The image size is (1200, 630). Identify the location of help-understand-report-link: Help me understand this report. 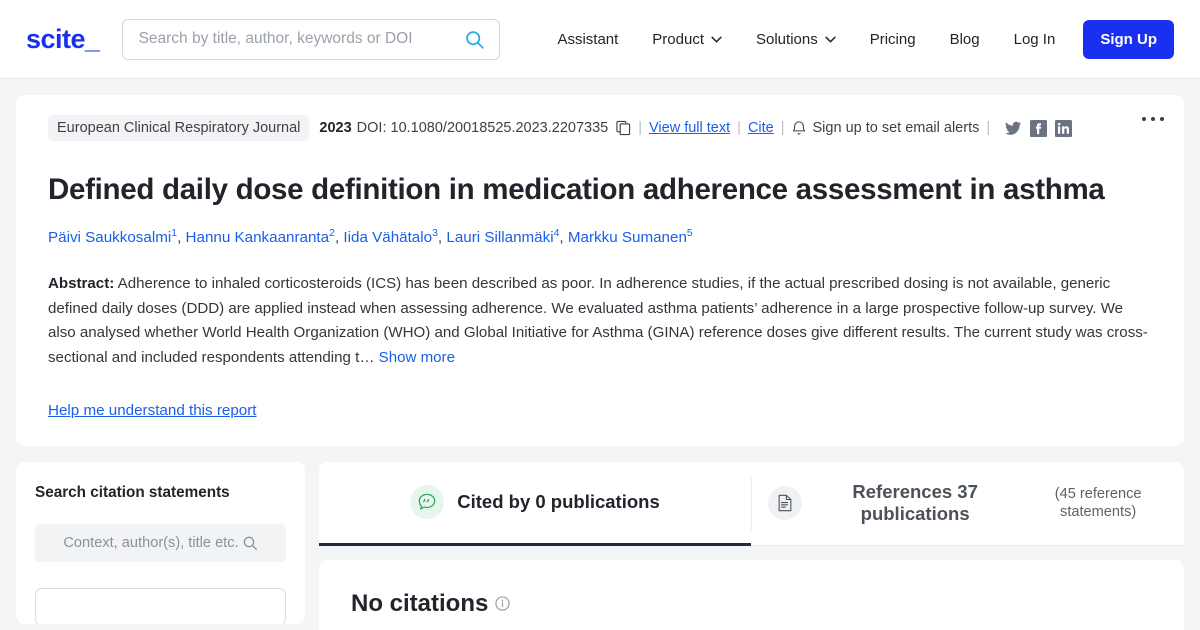
(152, 410).